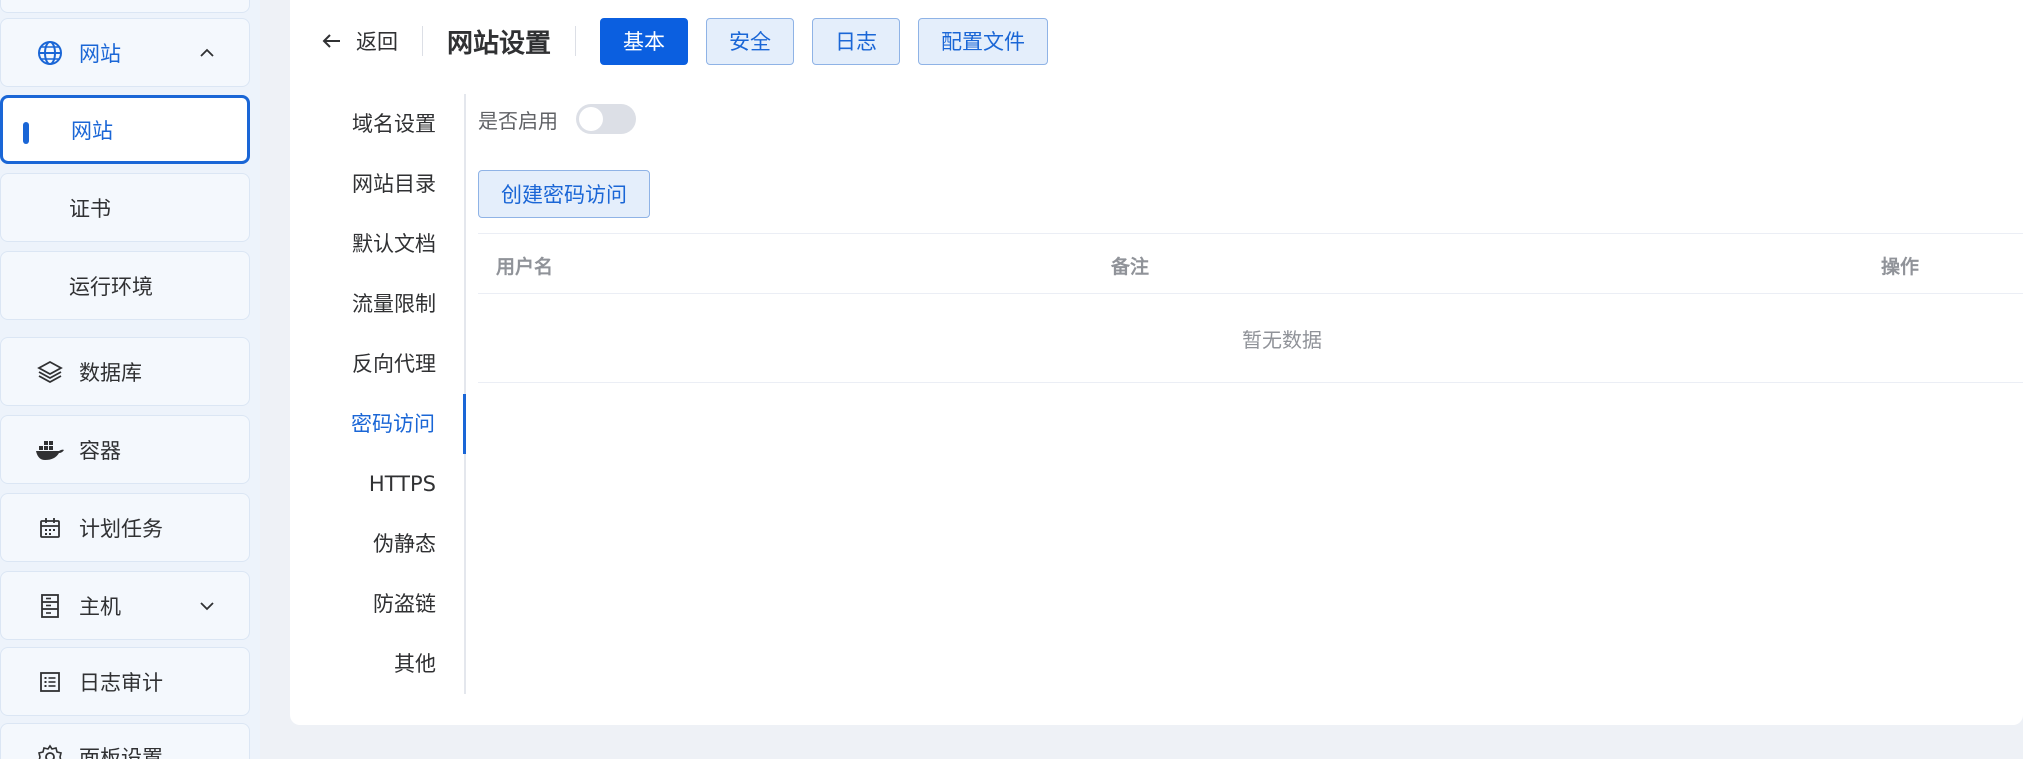 The image size is (2023, 759). Describe the element at coordinates (983, 41) in the screenshot. I see `tab-config-file: 配置文件` at that location.